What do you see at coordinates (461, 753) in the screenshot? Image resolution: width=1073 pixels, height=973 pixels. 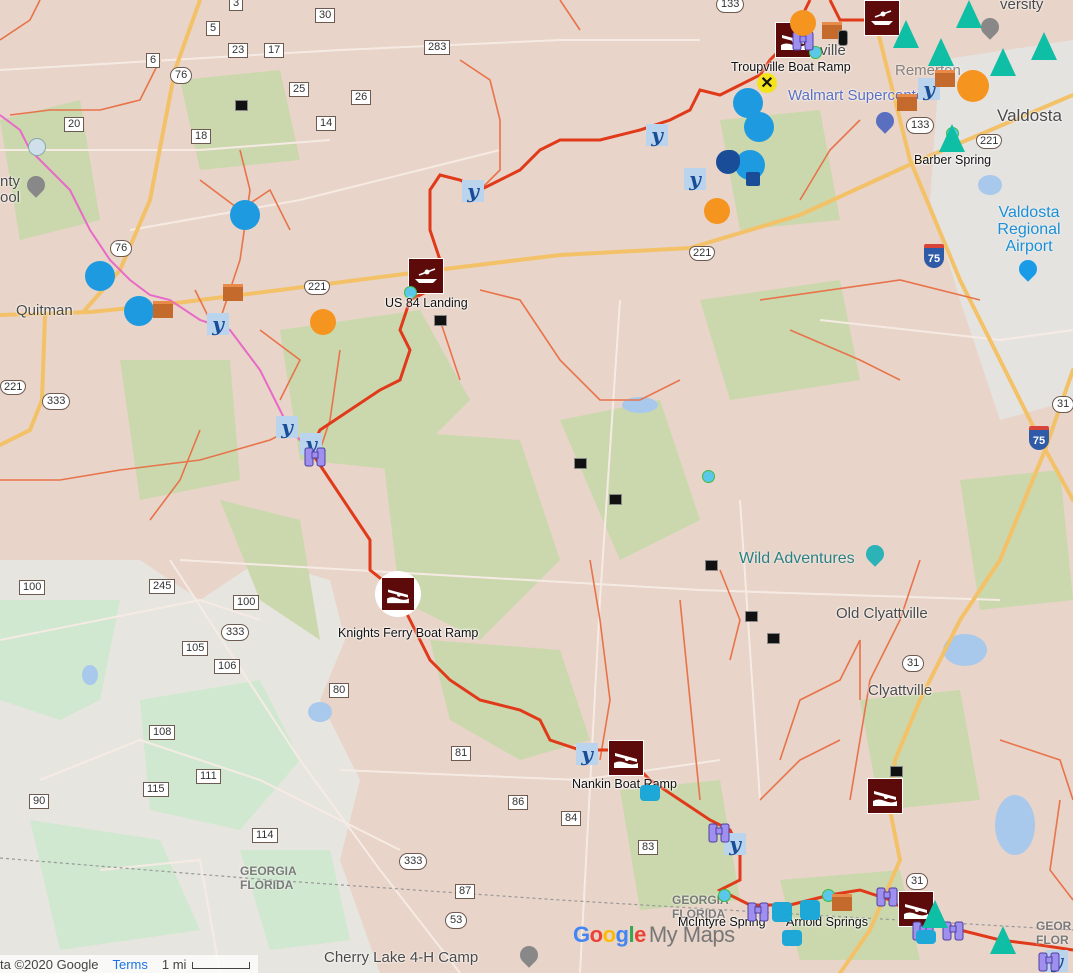 I see `road-shield: 81` at bounding box center [461, 753].